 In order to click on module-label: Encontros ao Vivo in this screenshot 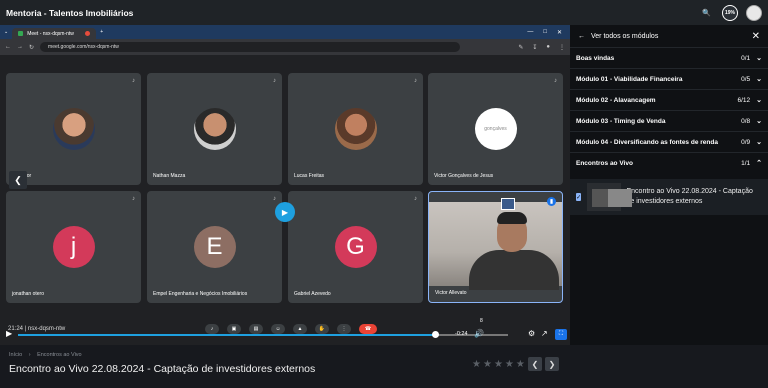, I will do `click(604, 163)`.